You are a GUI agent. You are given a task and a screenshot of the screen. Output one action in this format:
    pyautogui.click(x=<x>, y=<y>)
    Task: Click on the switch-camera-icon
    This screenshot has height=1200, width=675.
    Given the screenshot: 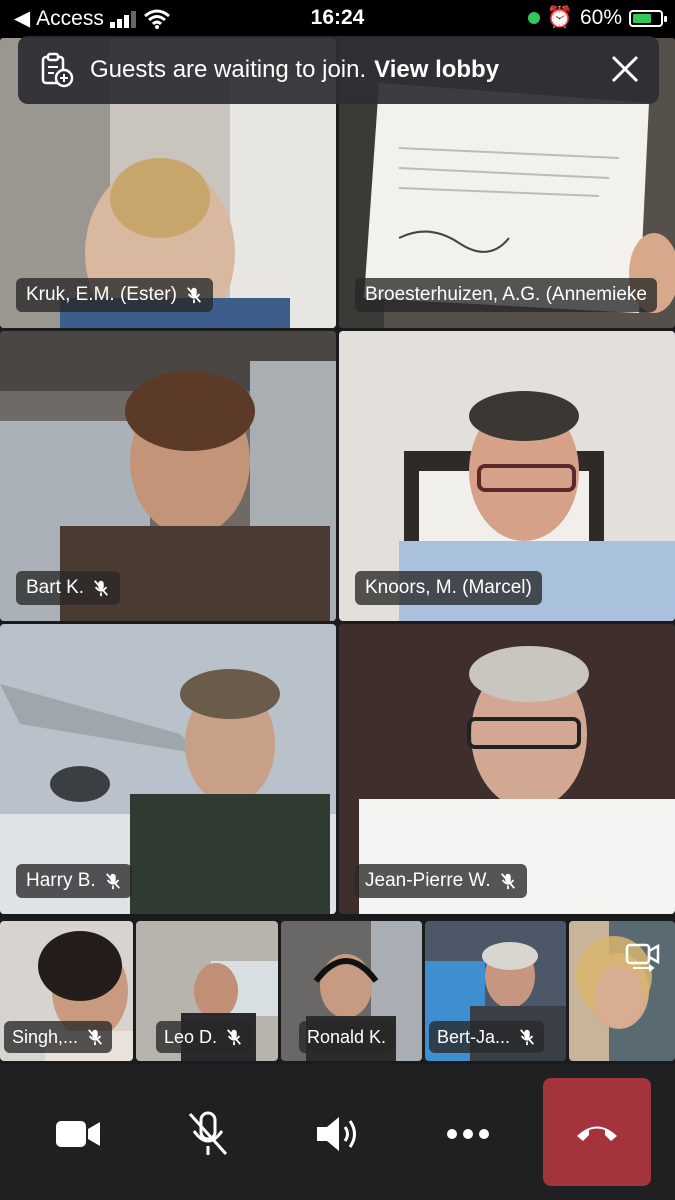 What is the action you would take?
    pyautogui.click(x=643, y=955)
    